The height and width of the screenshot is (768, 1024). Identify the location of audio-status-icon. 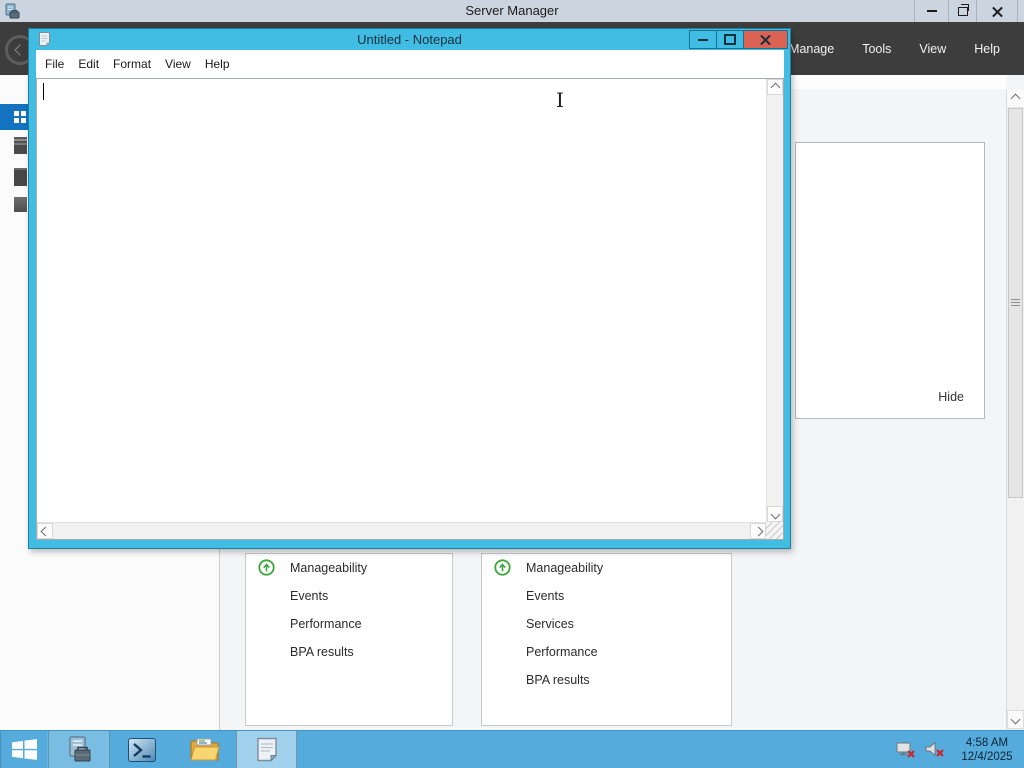
(935, 749).